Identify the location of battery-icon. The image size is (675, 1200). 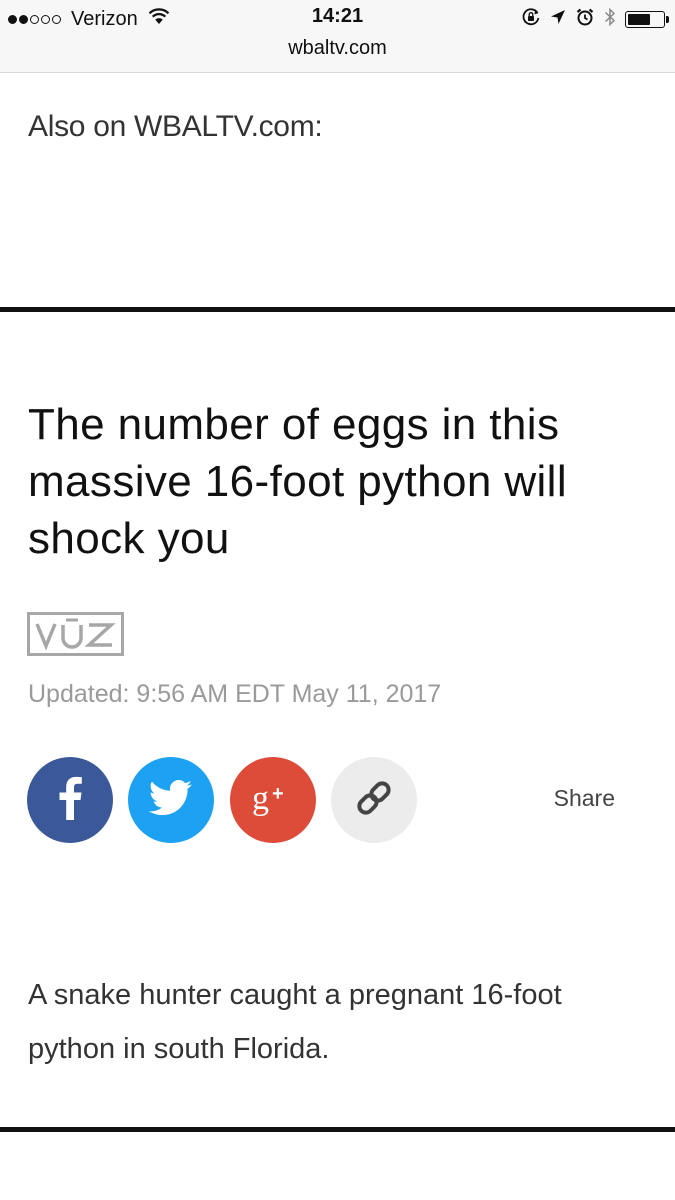
(647, 19).